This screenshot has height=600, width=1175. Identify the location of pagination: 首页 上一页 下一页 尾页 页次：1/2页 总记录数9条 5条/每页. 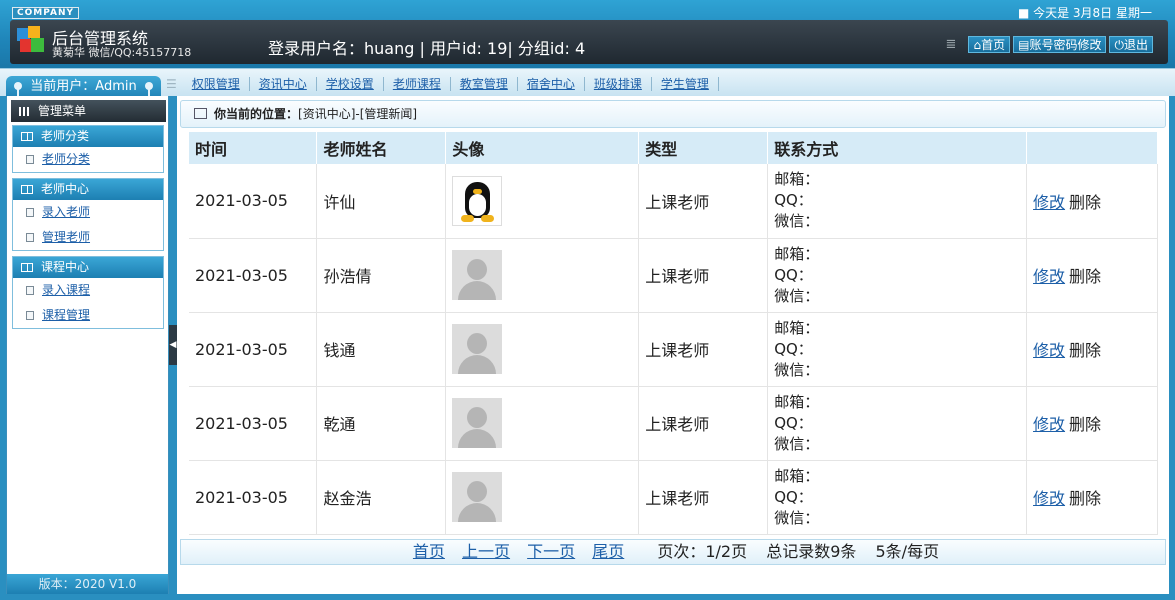
(673, 552).